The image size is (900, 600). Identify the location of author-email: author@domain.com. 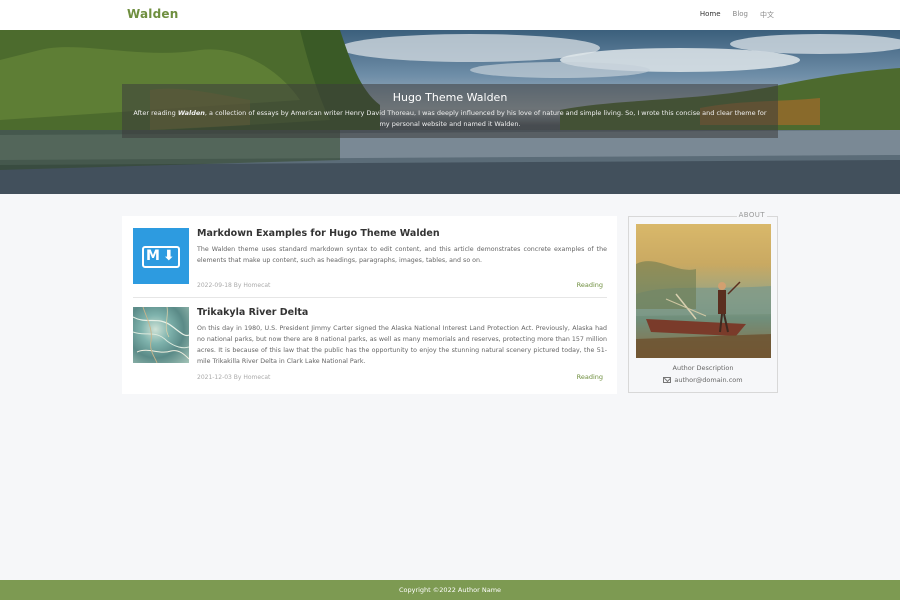
(708, 380).